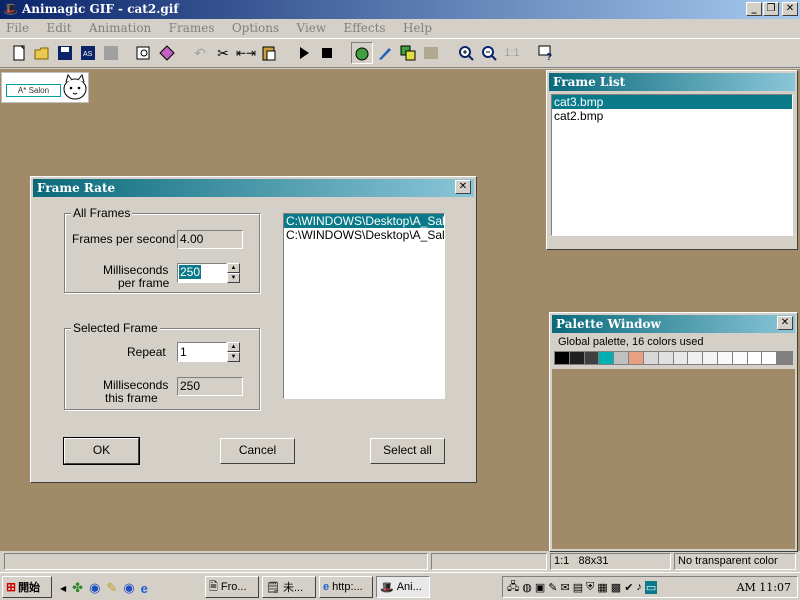 Image resolution: width=800 pixels, height=600 pixels. What do you see at coordinates (58, 28) in the screenshot?
I see `menu-edit: Edit` at bounding box center [58, 28].